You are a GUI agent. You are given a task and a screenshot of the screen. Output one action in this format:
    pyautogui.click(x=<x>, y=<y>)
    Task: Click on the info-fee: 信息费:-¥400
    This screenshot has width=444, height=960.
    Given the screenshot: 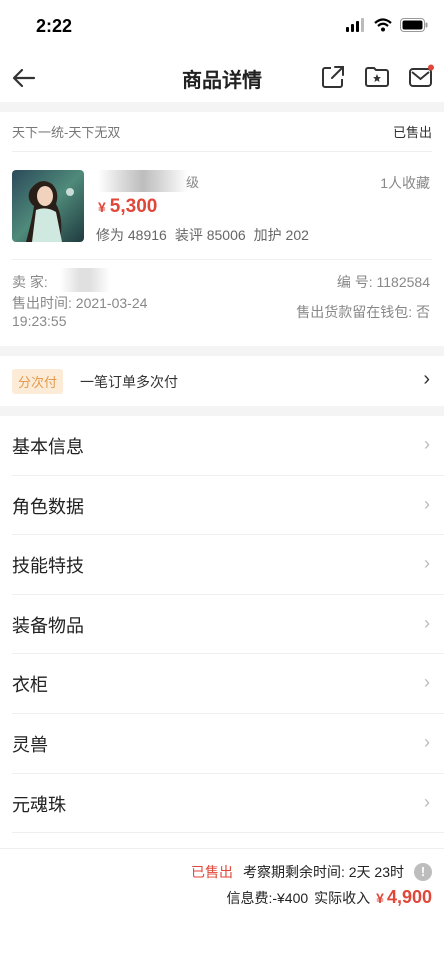 What is the action you would take?
    pyautogui.click(x=267, y=898)
    